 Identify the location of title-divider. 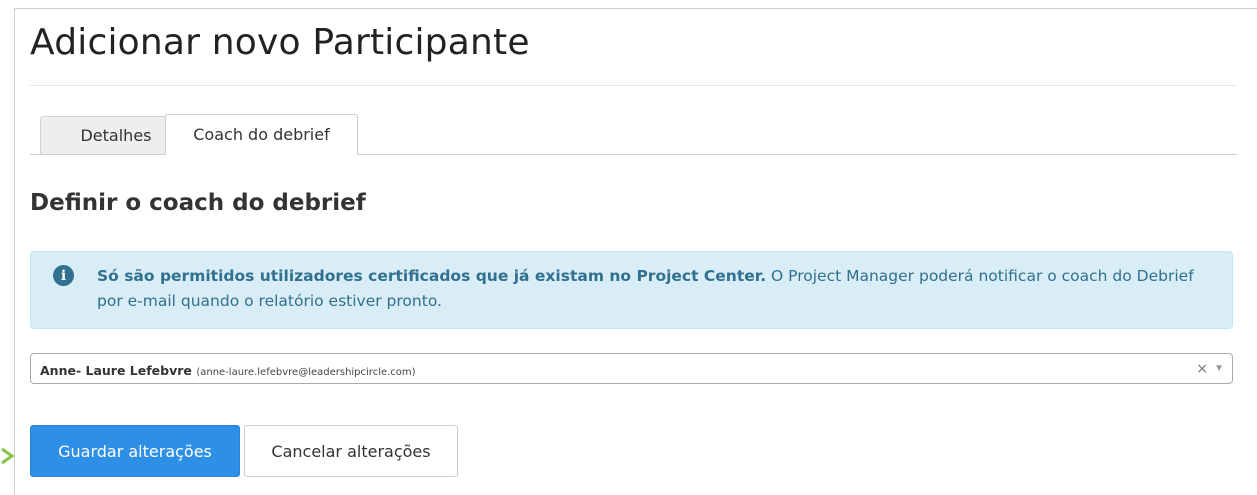
(633, 85).